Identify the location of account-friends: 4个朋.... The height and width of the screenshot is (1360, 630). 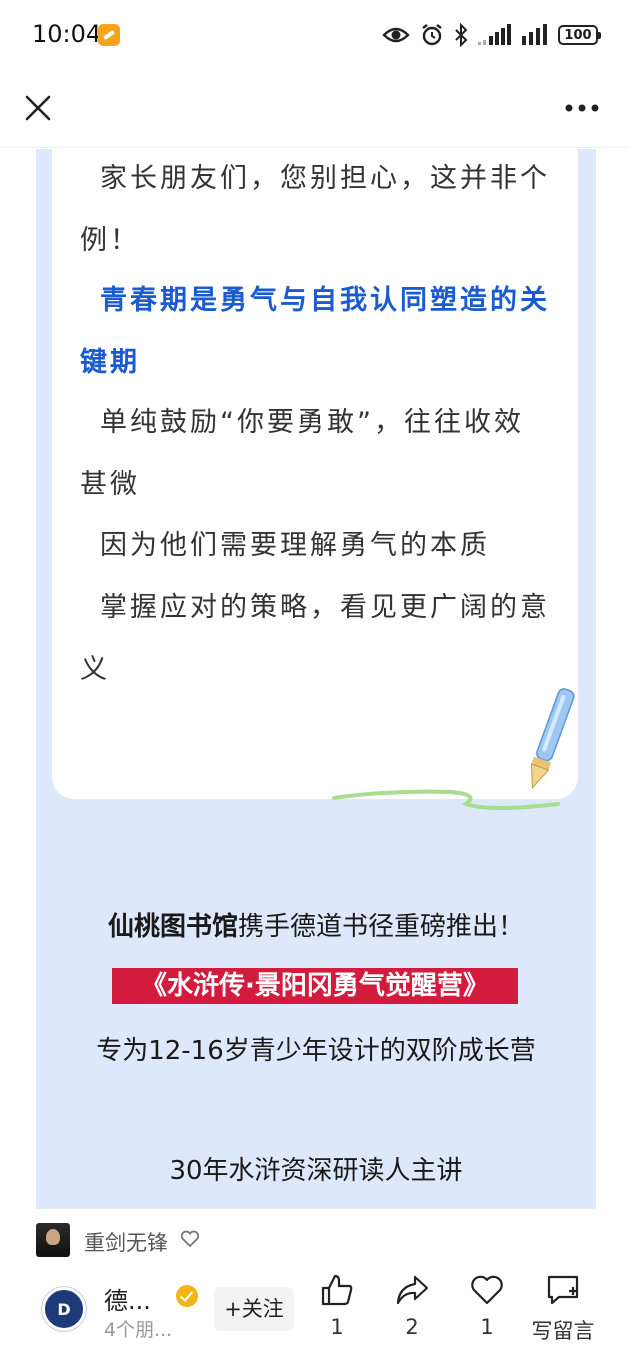
(138, 1330).